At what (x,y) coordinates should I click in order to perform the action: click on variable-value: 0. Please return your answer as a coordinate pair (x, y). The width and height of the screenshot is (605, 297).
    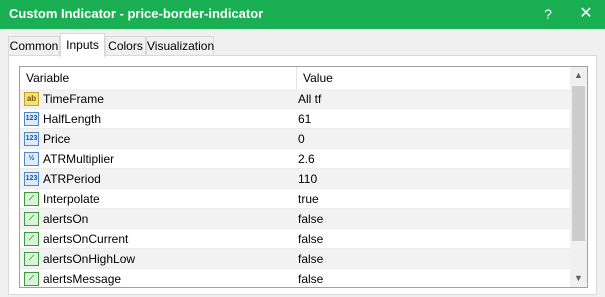
    Looking at the image, I should click on (301, 139).